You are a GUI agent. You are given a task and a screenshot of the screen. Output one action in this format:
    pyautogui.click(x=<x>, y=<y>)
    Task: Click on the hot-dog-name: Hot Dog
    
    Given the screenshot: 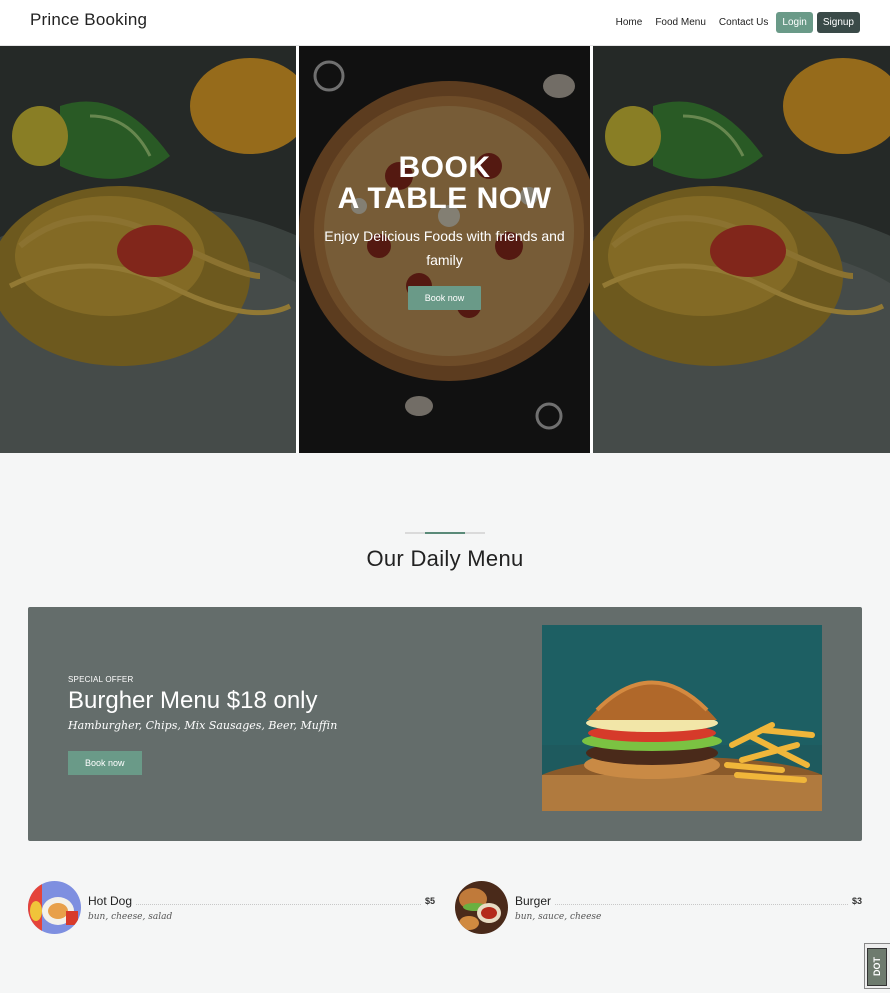 What is the action you would take?
    pyautogui.click(x=112, y=901)
    